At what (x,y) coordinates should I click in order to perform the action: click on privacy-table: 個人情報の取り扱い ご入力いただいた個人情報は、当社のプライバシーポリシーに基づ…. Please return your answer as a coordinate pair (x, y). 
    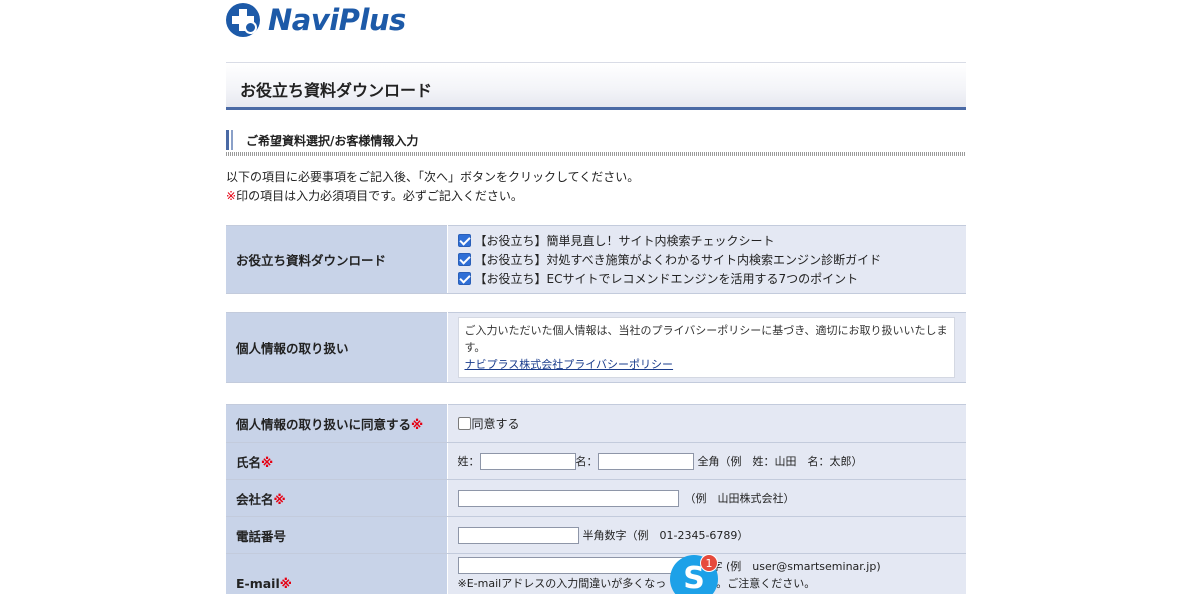
    Looking at the image, I should click on (596, 347).